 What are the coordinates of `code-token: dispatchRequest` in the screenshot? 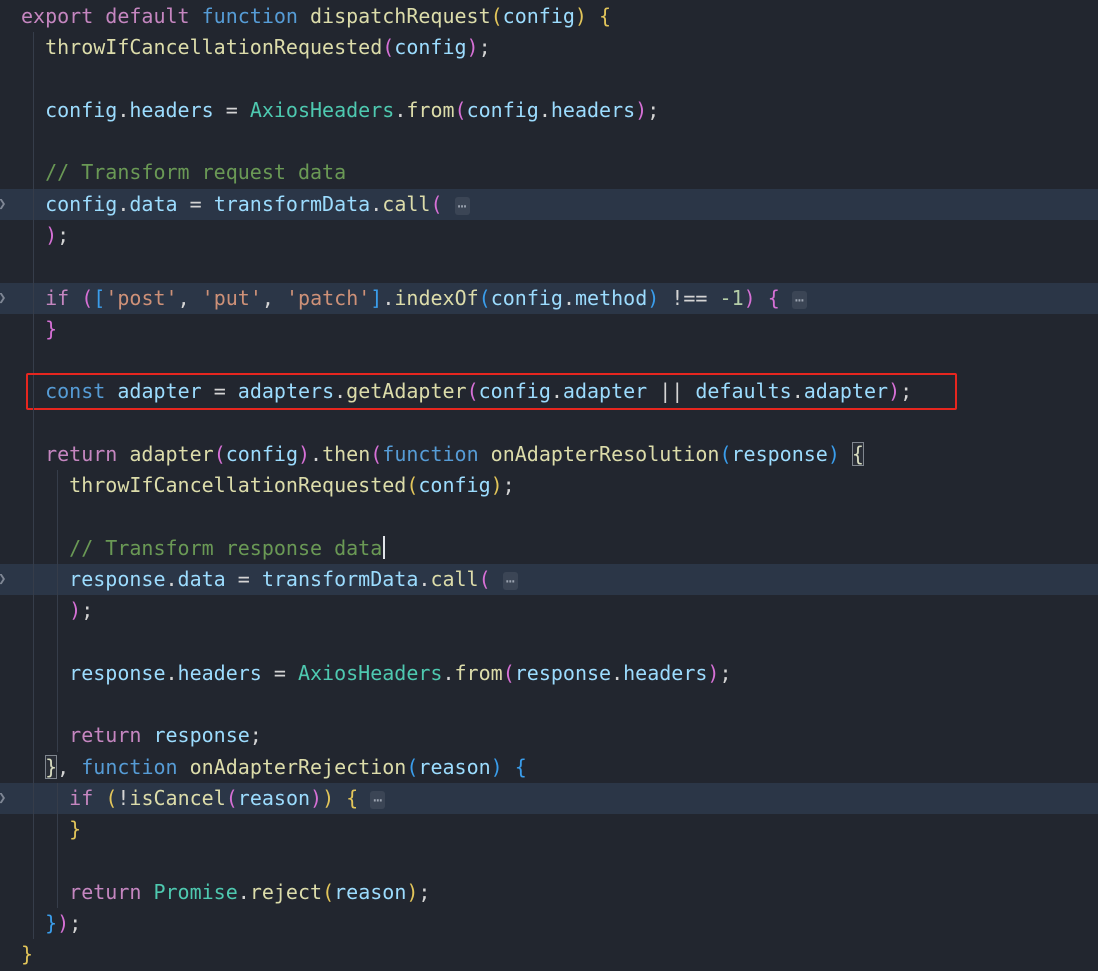 It's located at (400, 16).